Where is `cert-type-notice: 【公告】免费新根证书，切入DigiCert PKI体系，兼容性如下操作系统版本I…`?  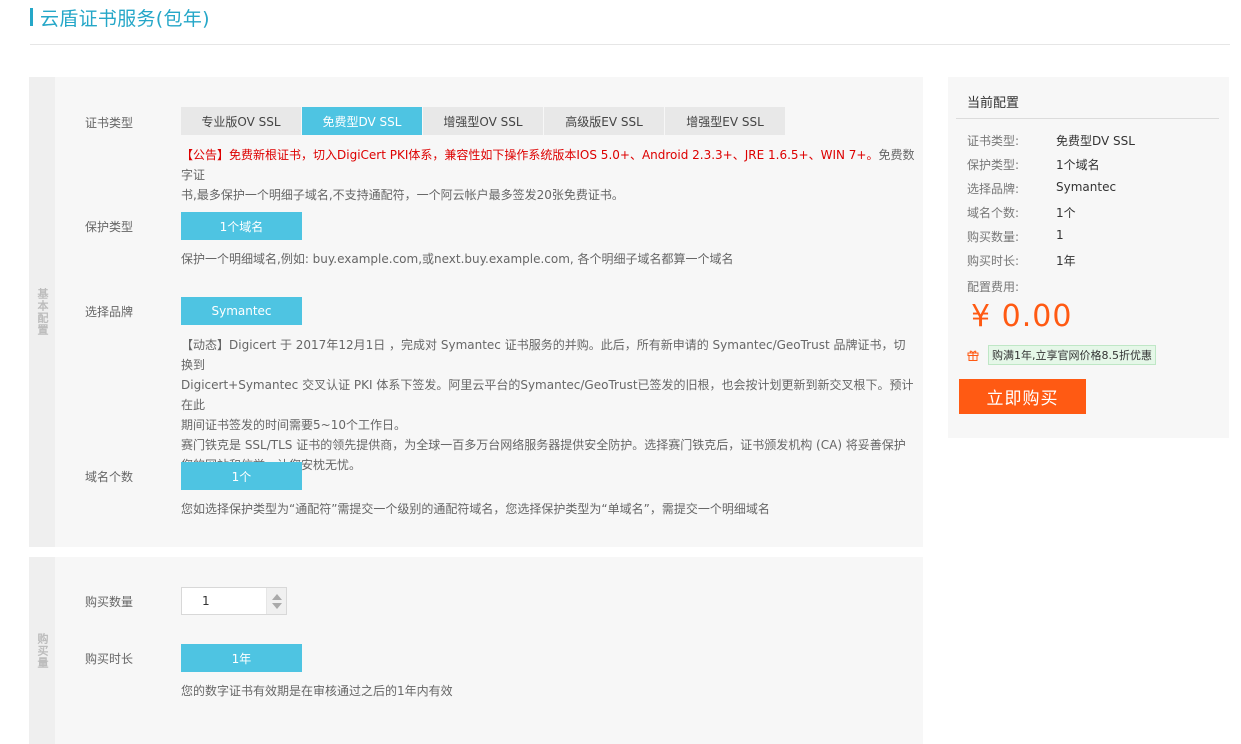 cert-type-notice: 【公告】免费新根证书，切入DigiCert PKI体系，兼容性如下操作系统版本I… is located at coordinates (530, 155).